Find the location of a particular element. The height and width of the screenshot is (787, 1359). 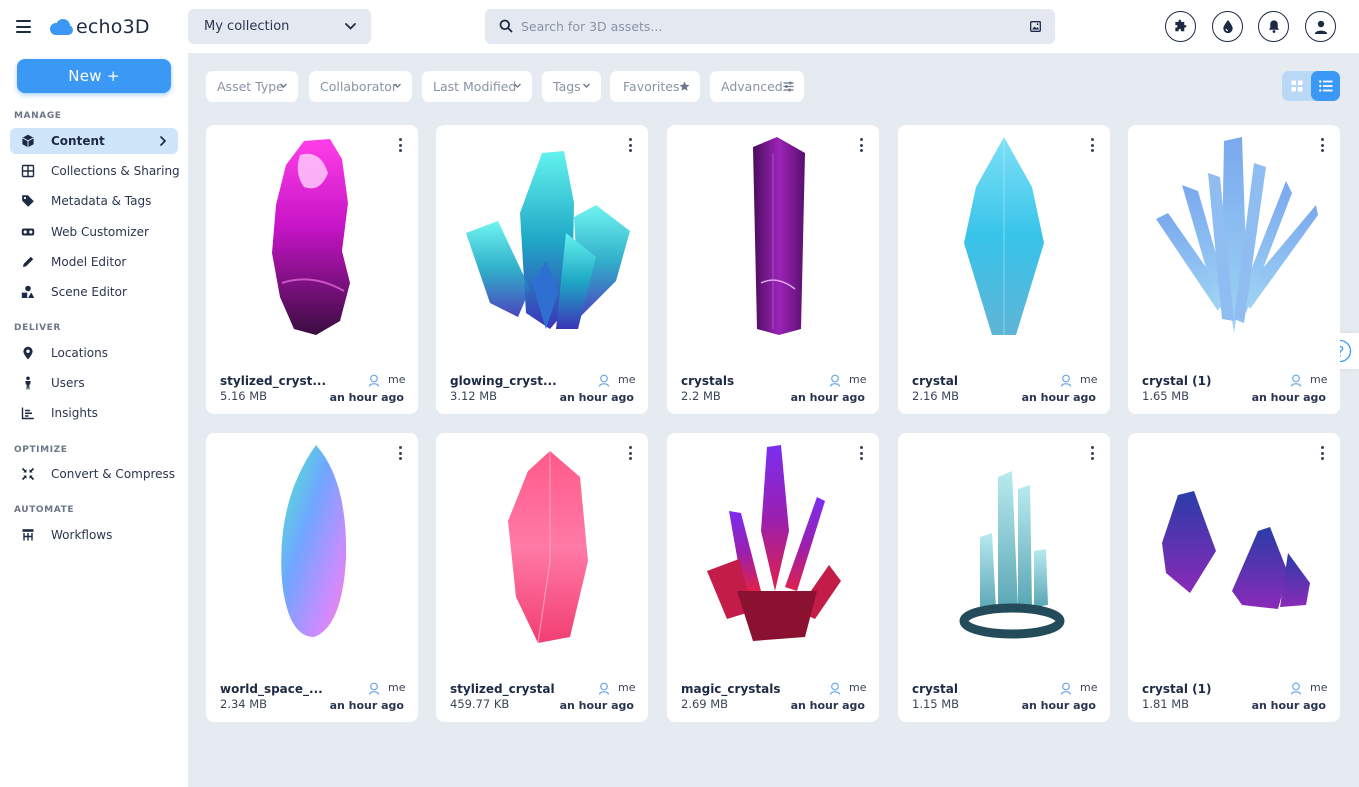

sidebar-item-convert: Convert & Compress is located at coordinates (94, 474).